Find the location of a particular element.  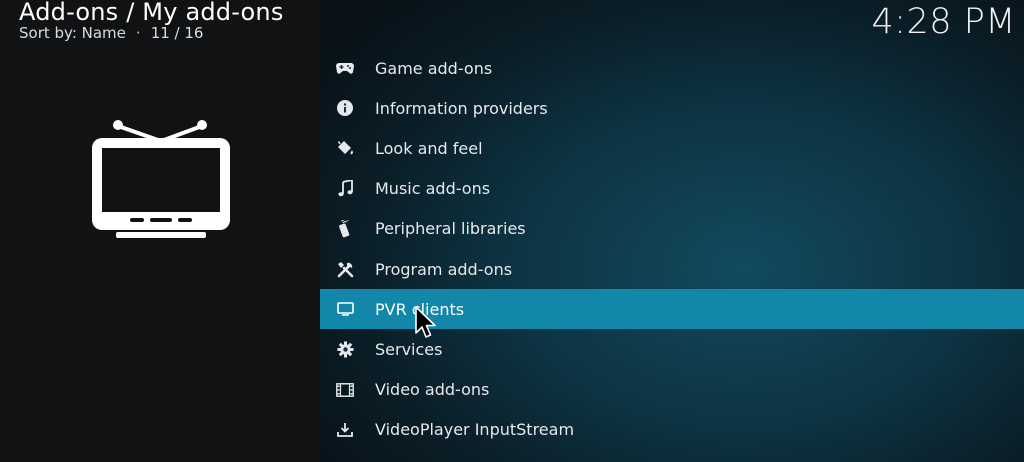

film-icon is located at coordinates (345, 390).